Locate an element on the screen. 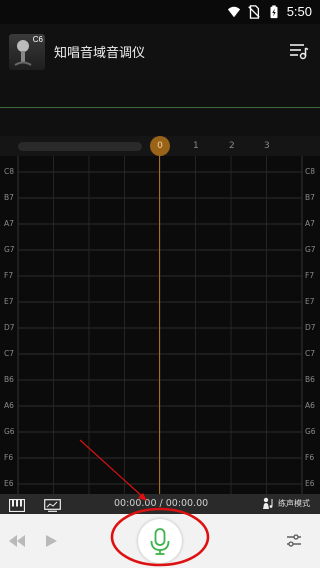  record-button is located at coordinates (160, 541).